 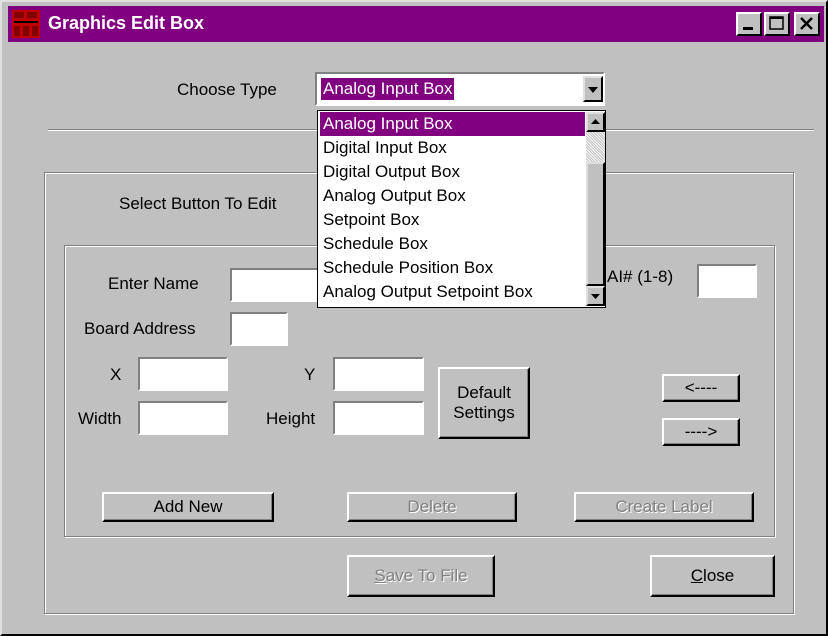 I want to click on width-field, so click(x=183, y=418).